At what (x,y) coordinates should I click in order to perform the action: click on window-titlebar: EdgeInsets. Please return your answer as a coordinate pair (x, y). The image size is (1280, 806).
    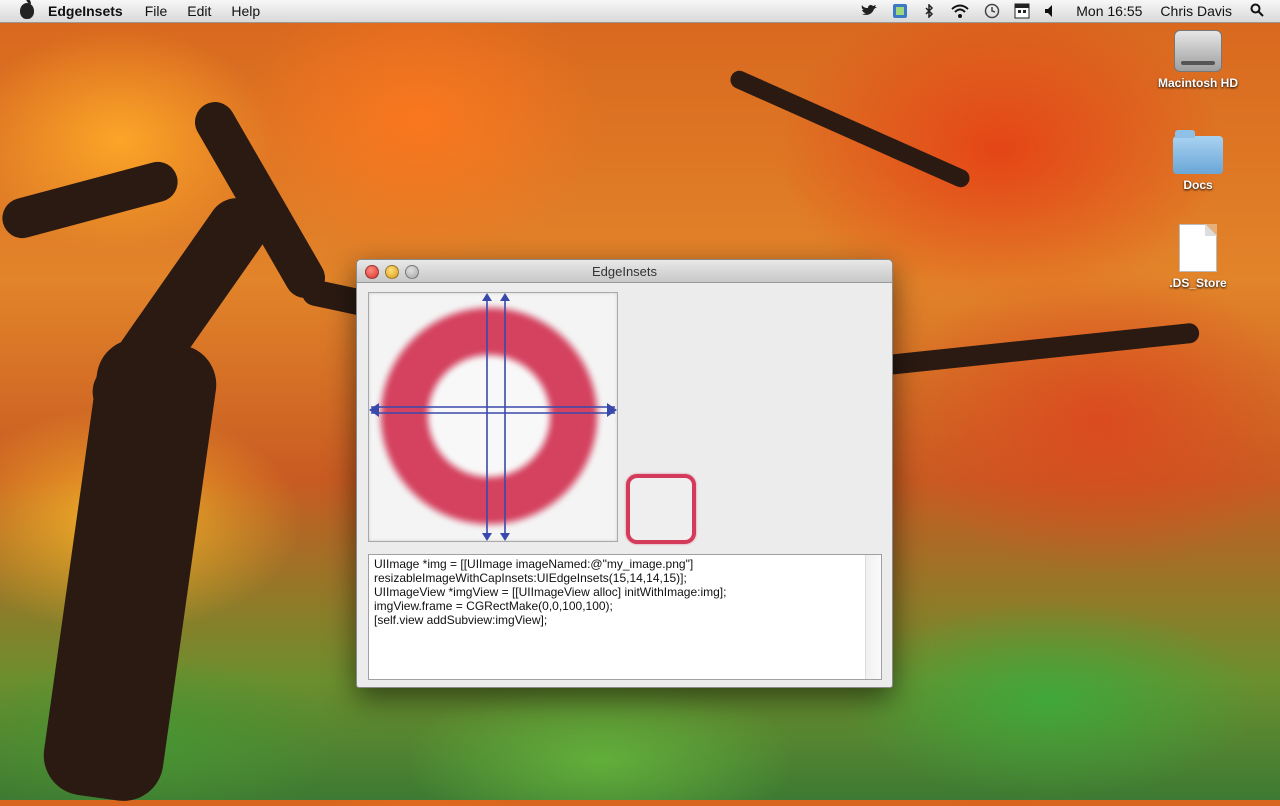
    Looking at the image, I should click on (624, 271).